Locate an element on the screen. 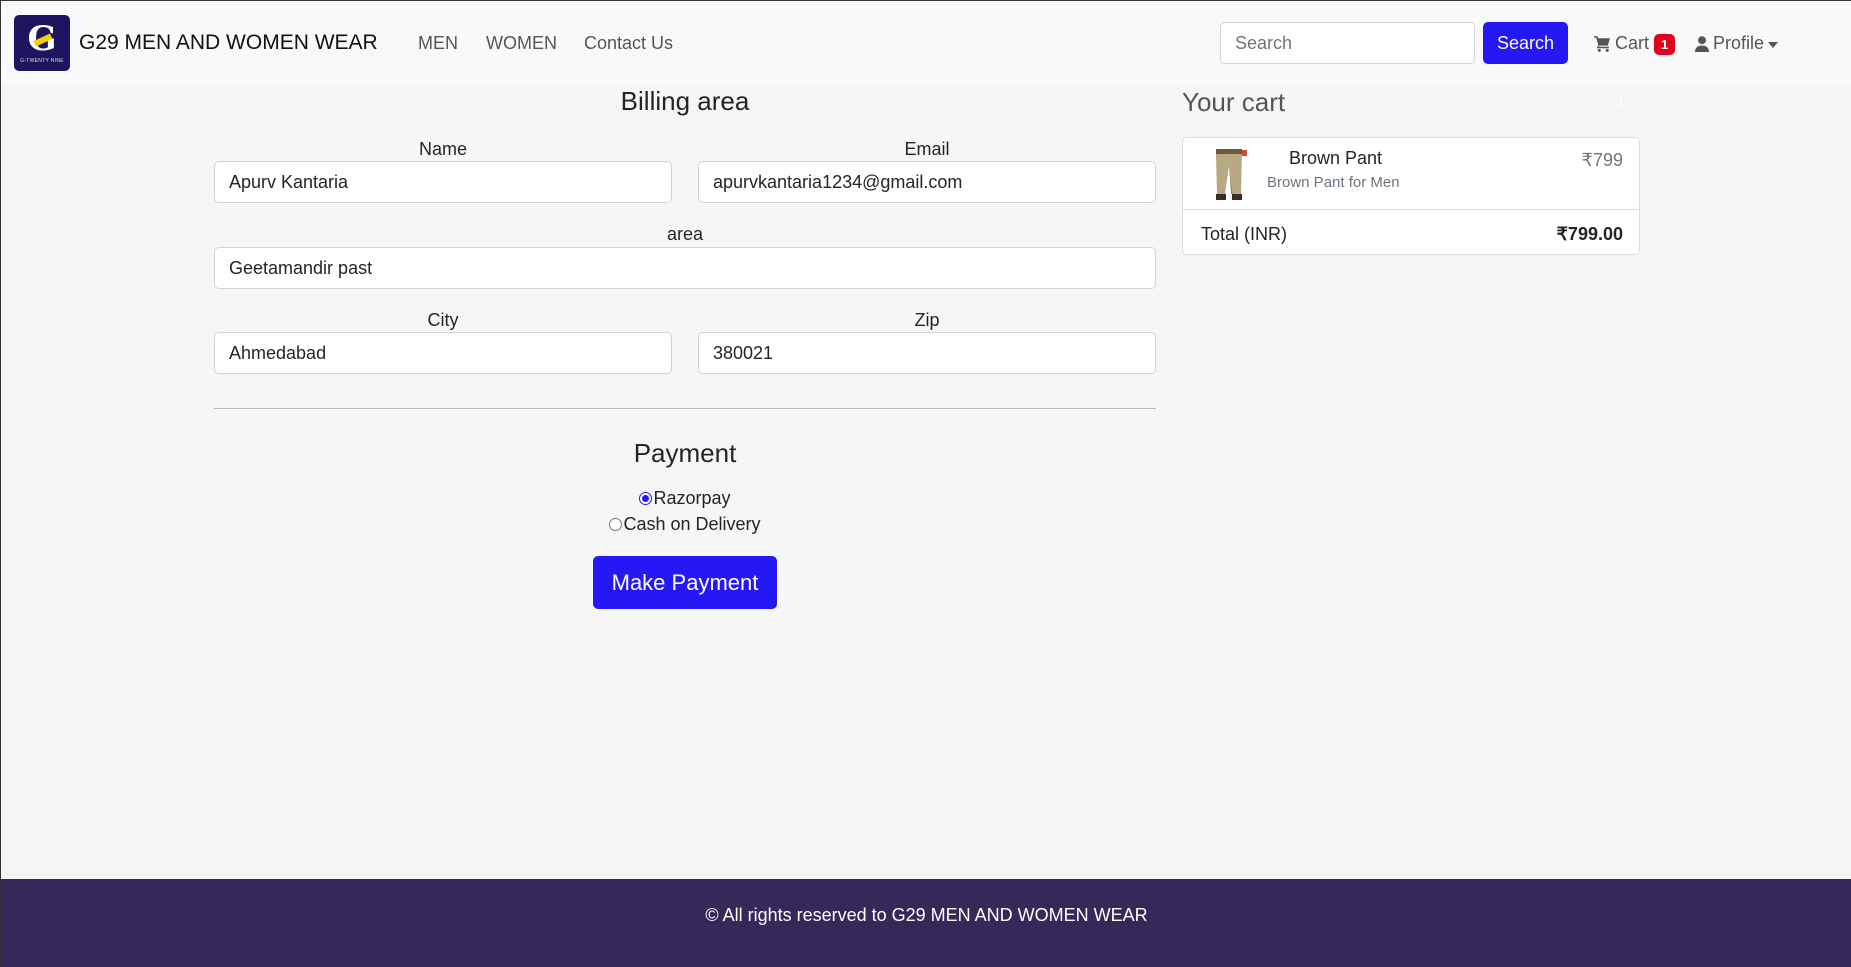 Image resolution: width=1851 pixels, height=967 pixels. cart-link-label: Cart is located at coordinates (1632, 43).